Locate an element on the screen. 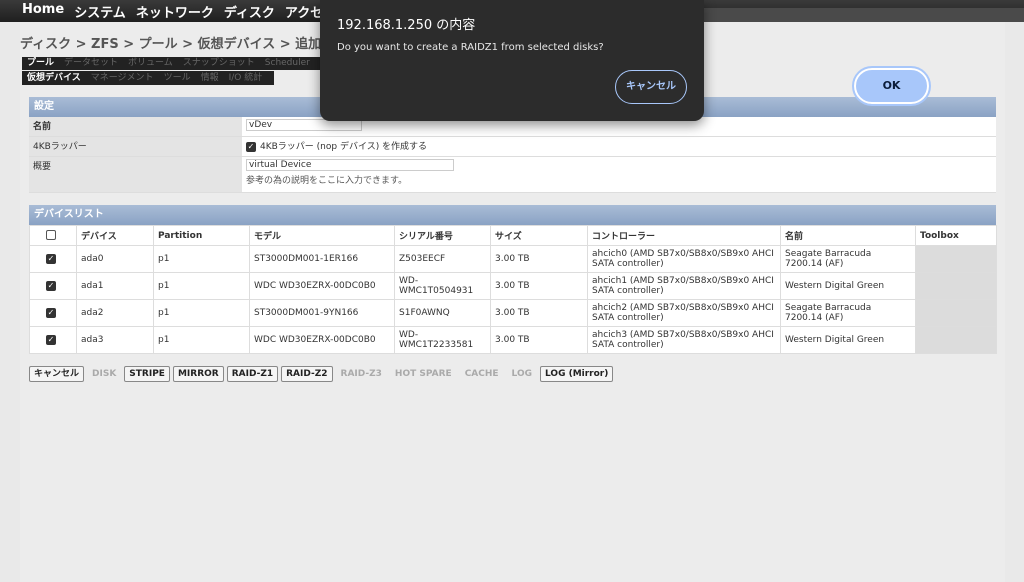  cancel-button: キャンセル is located at coordinates (57, 374).